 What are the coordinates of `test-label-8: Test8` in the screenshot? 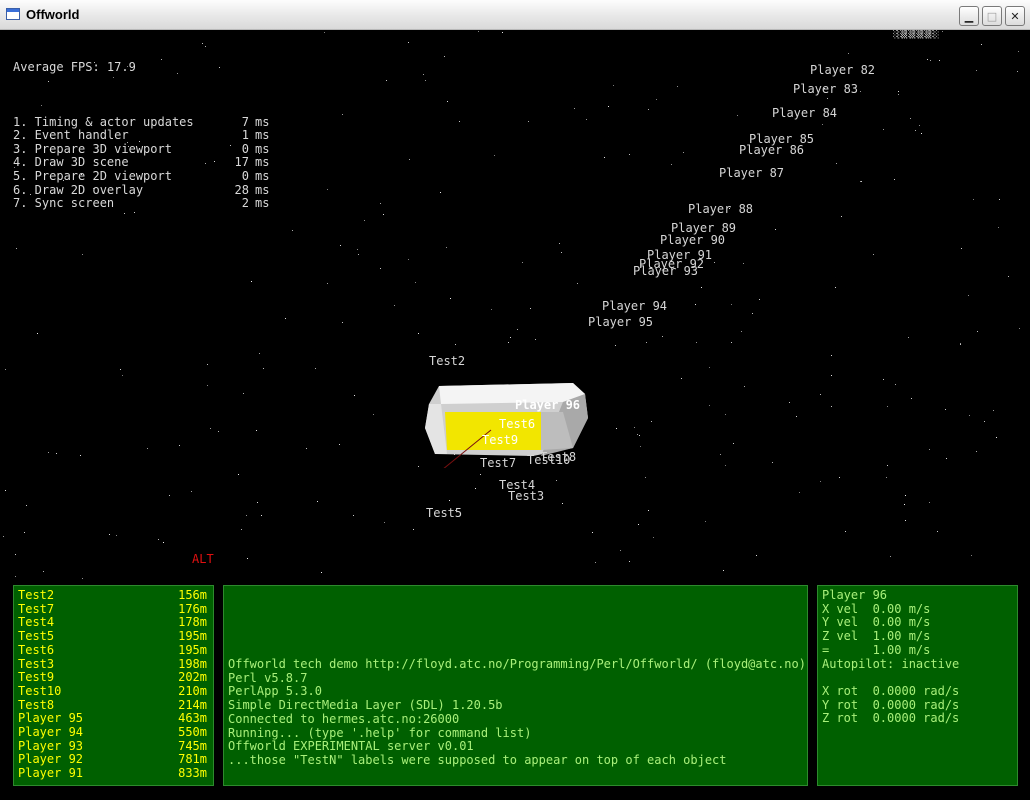 It's located at (558, 457).